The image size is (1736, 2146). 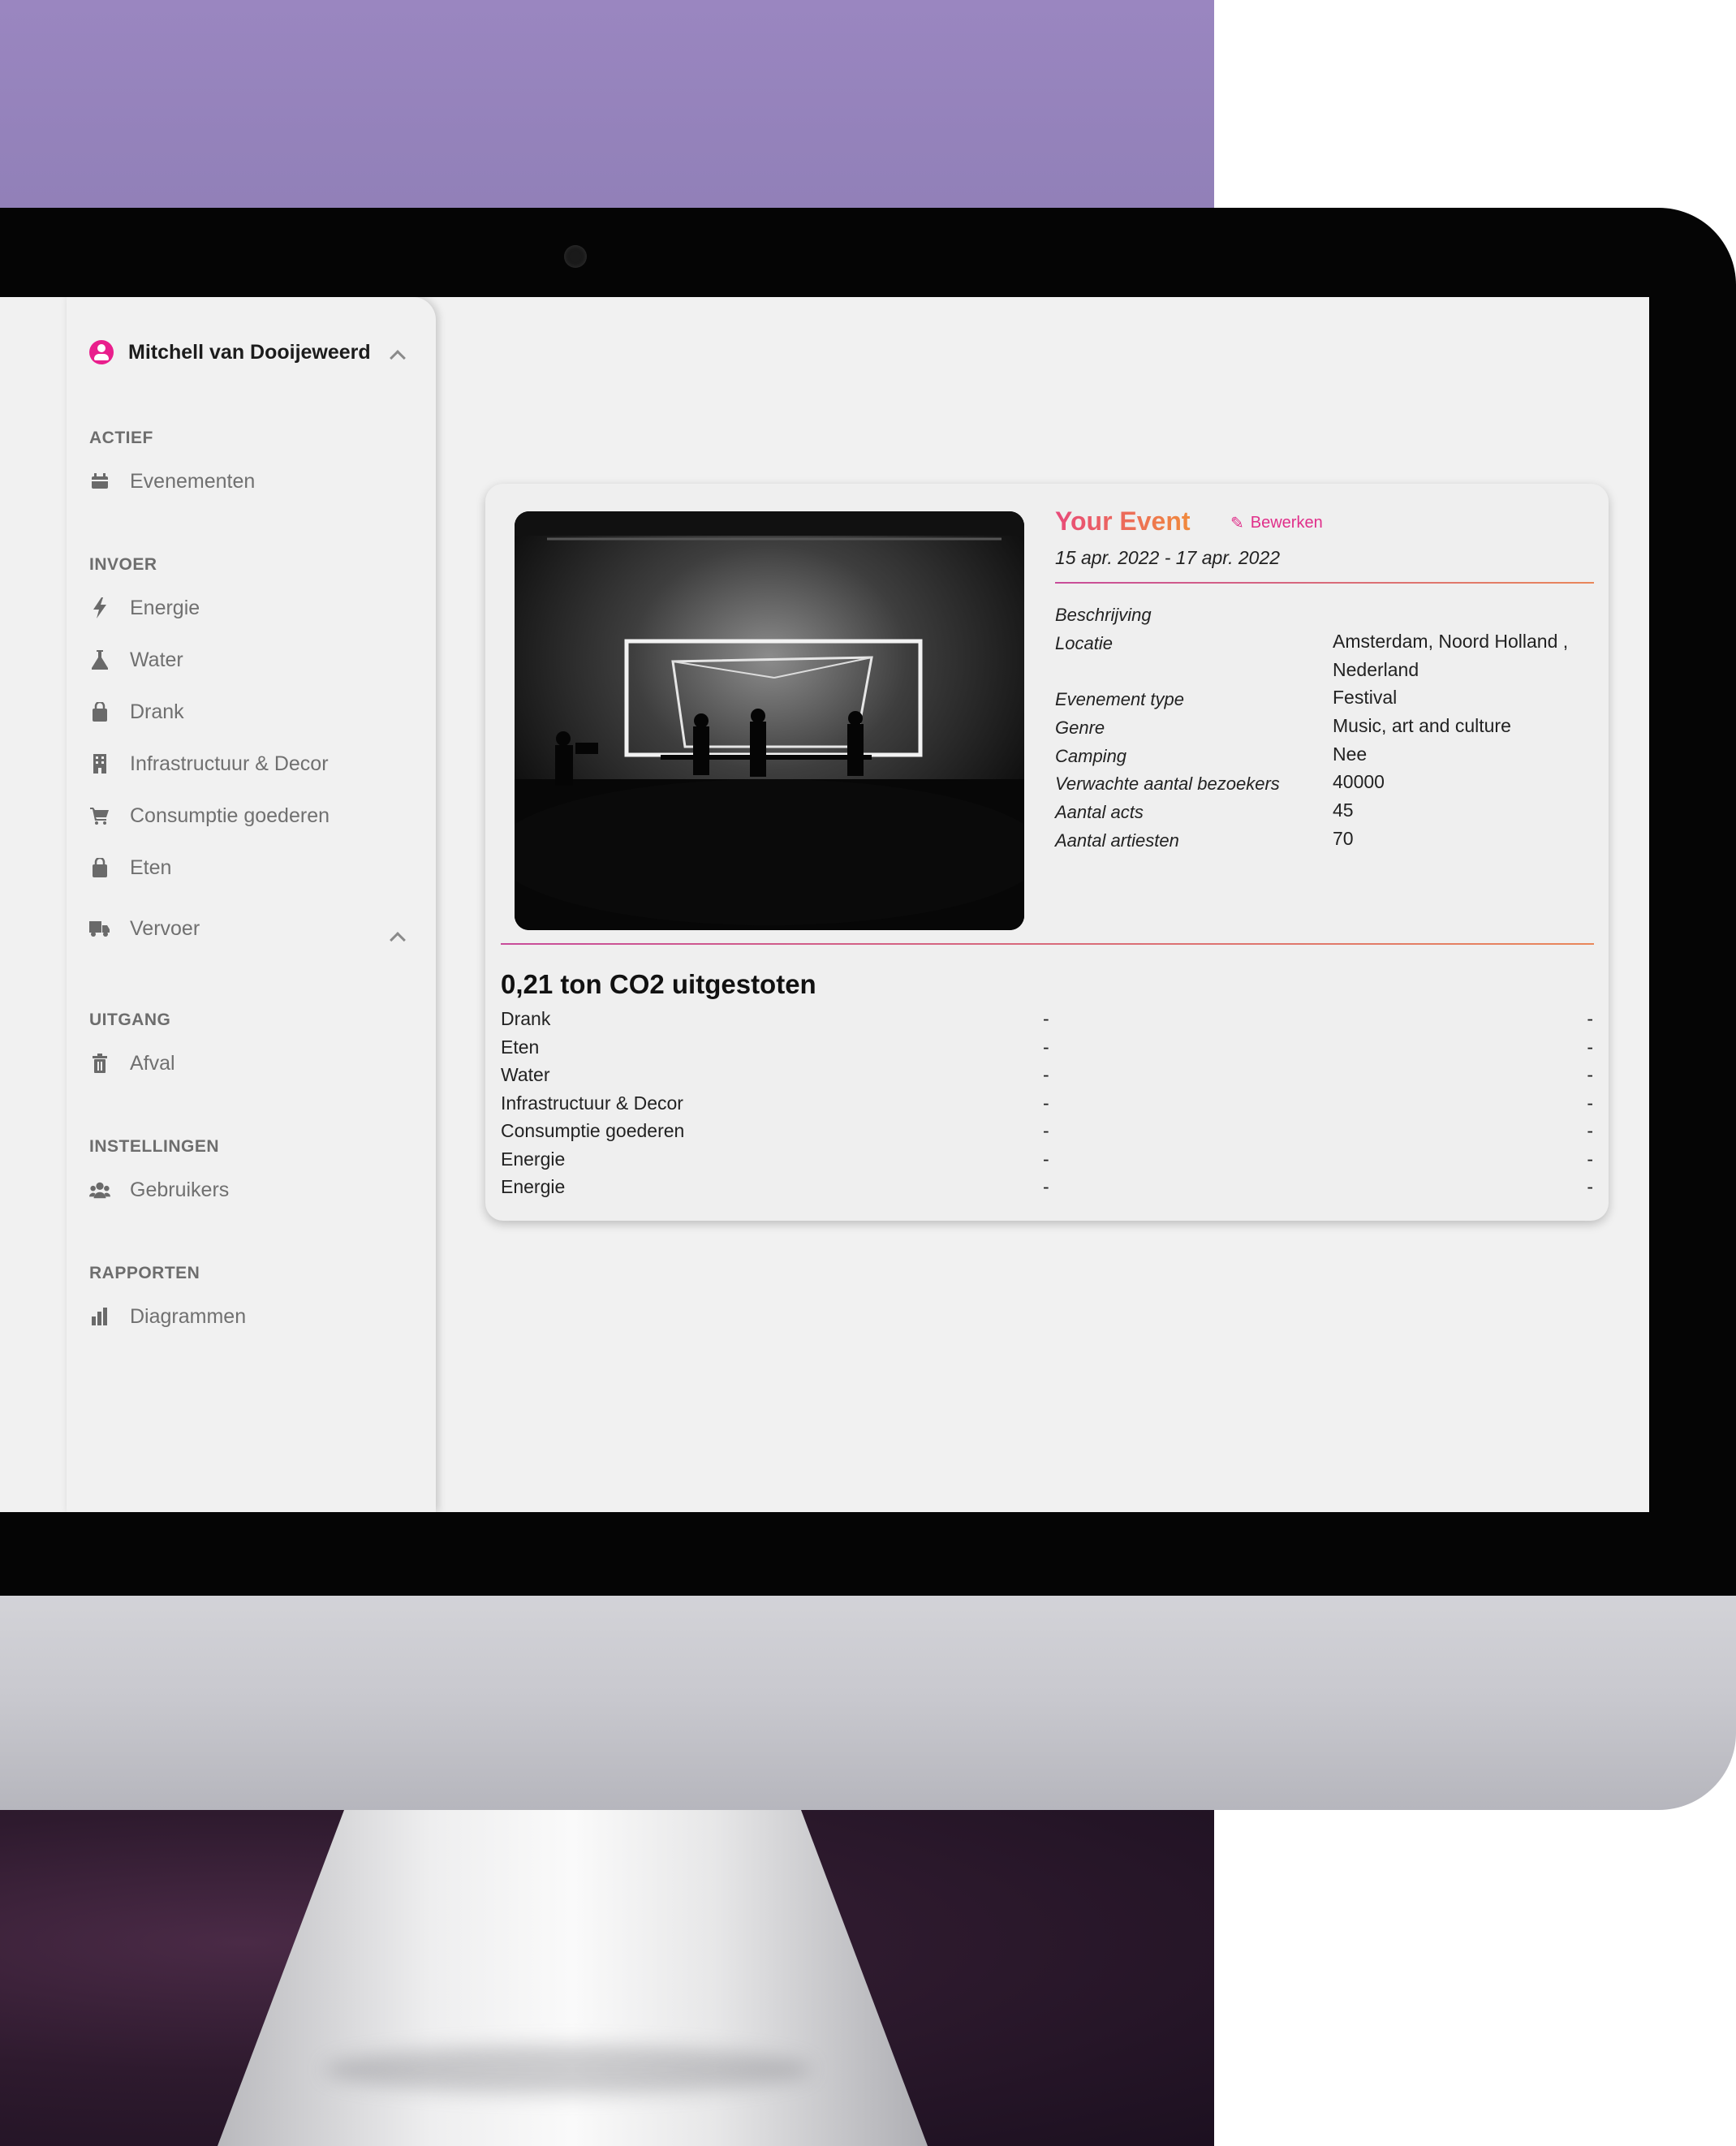 I want to click on emission-name: Infrastructuur & Decor, so click(x=592, y=1103).